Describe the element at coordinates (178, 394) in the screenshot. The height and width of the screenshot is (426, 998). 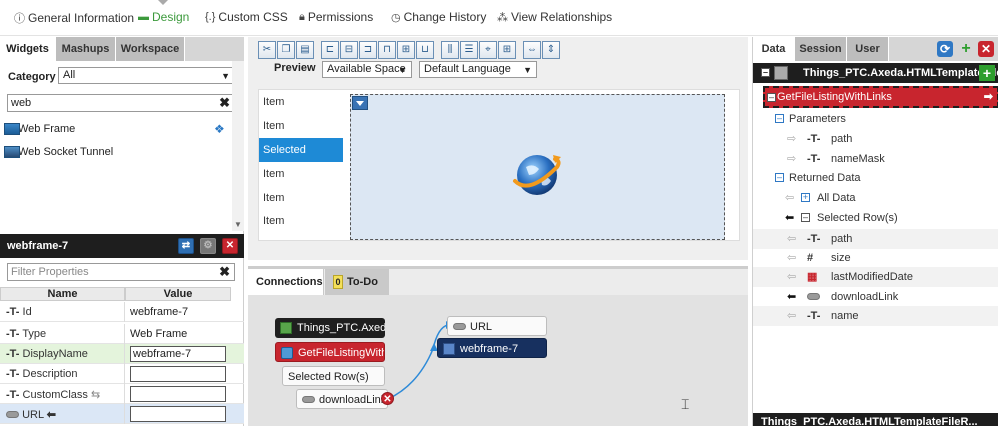
I see `customclass-input` at that location.